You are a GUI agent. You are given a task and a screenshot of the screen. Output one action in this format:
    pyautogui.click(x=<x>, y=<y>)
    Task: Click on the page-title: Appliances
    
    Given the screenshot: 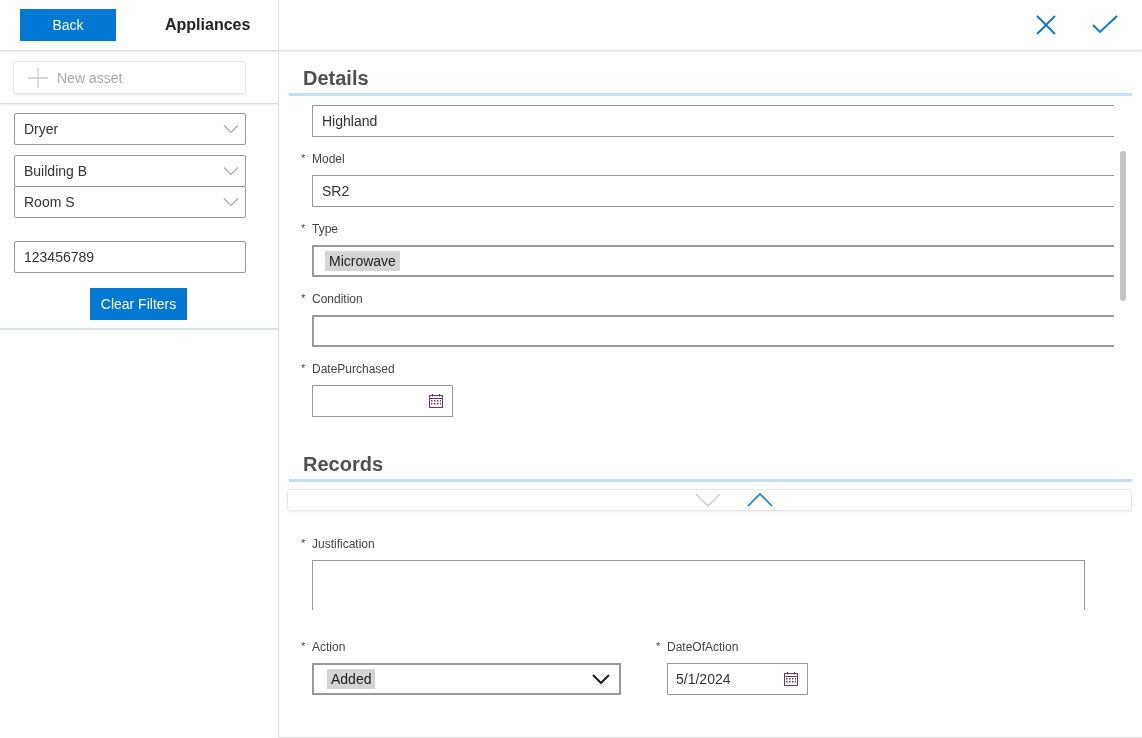 What is the action you would take?
    pyautogui.click(x=208, y=25)
    